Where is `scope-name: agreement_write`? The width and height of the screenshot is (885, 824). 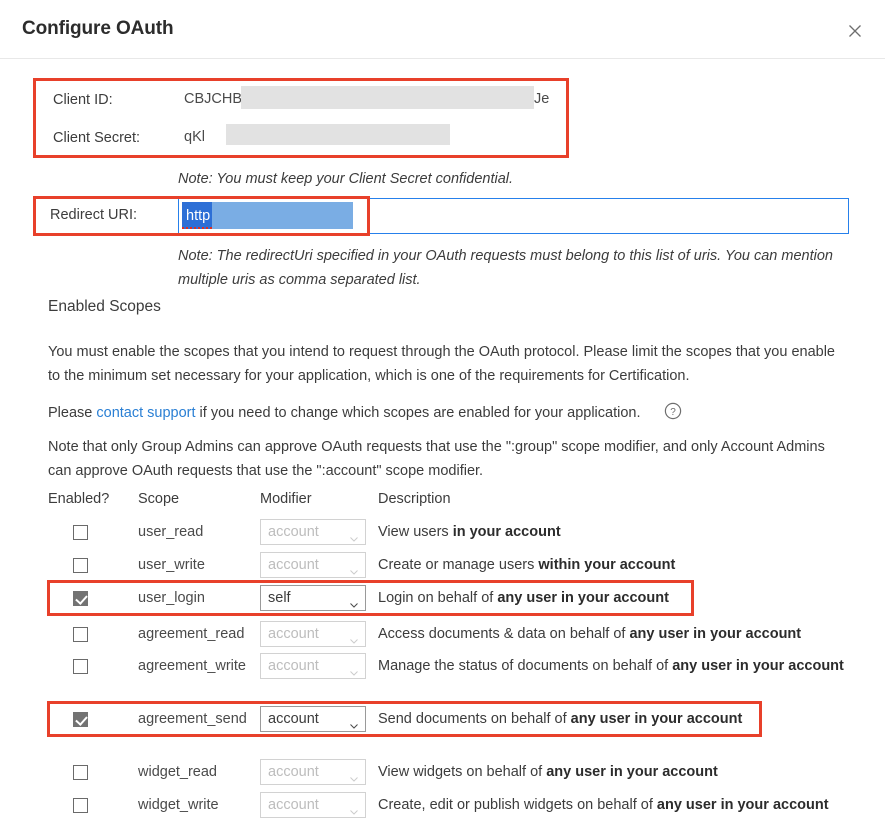
scope-name: agreement_write is located at coordinates (192, 666).